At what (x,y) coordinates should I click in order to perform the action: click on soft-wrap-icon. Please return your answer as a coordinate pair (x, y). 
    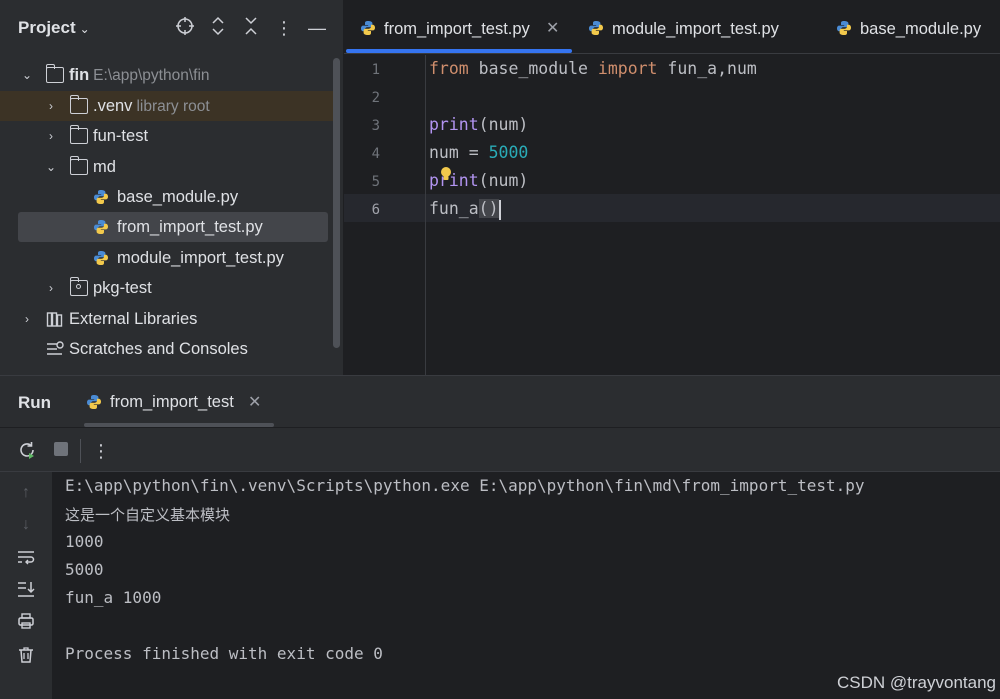
    Looking at the image, I should click on (26, 559).